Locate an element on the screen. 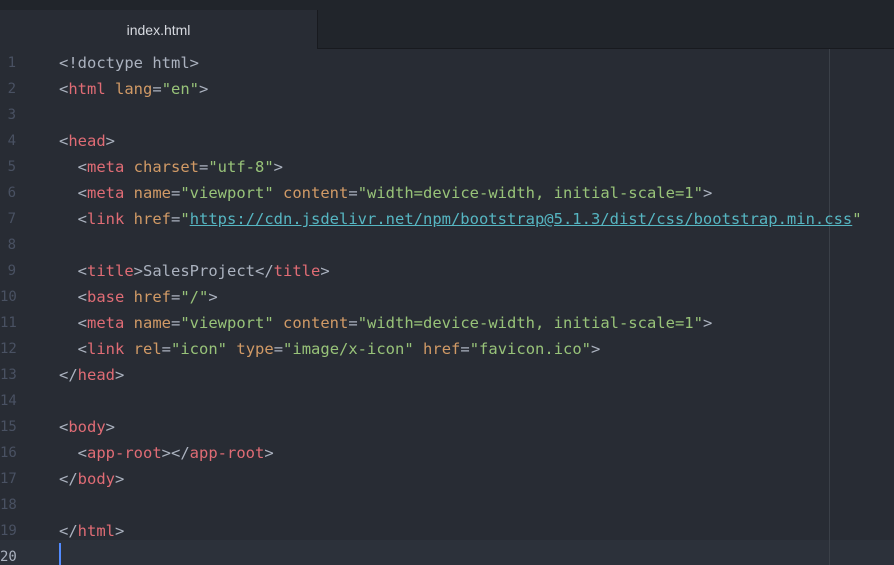  tab-title: index.html is located at coordinates (158, 29).